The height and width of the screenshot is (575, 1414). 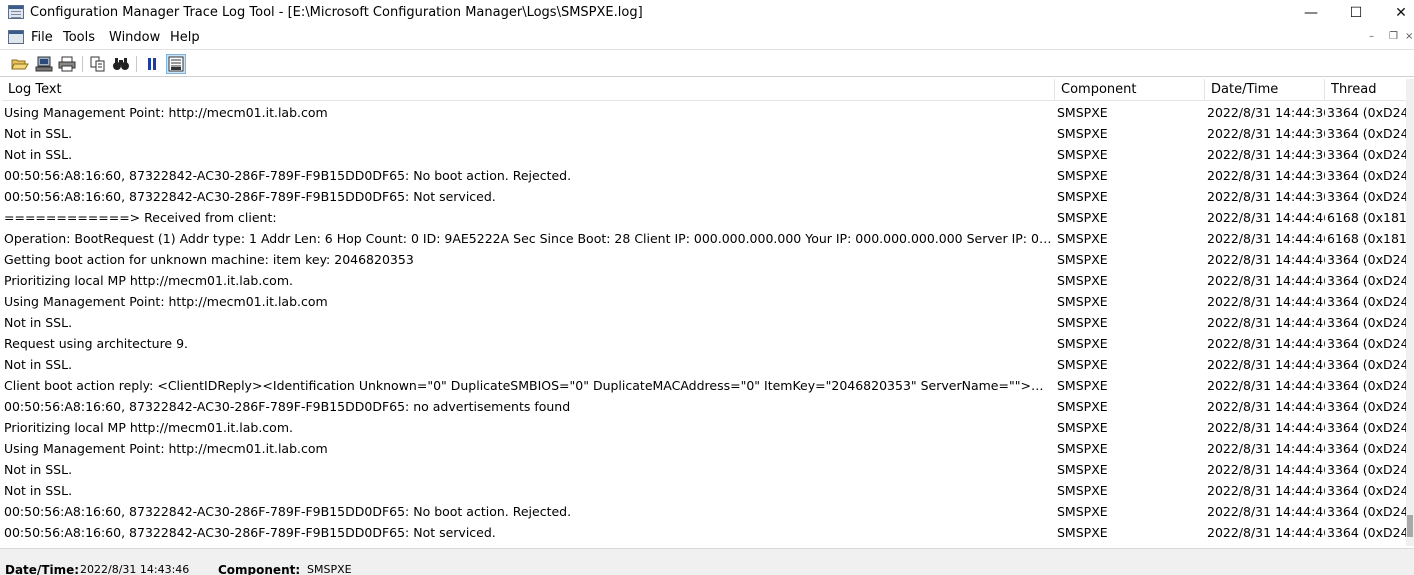 What do you see at coordinates (134, 37) in the screenshot?
I see `menu-window: Window` at bounding box center [134, 37].